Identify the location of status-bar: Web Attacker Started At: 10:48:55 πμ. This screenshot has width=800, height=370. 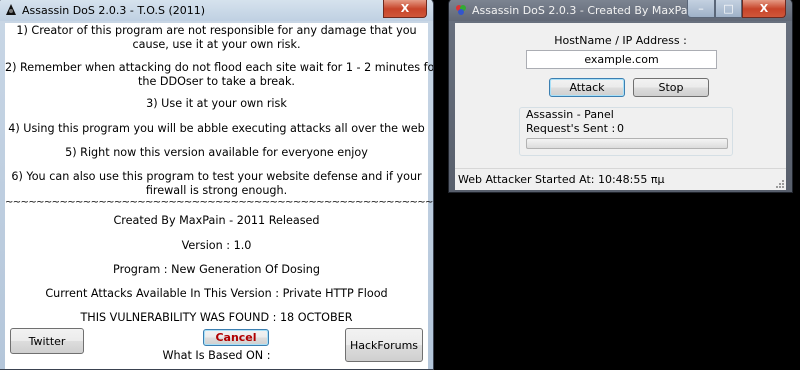
(620, 179).